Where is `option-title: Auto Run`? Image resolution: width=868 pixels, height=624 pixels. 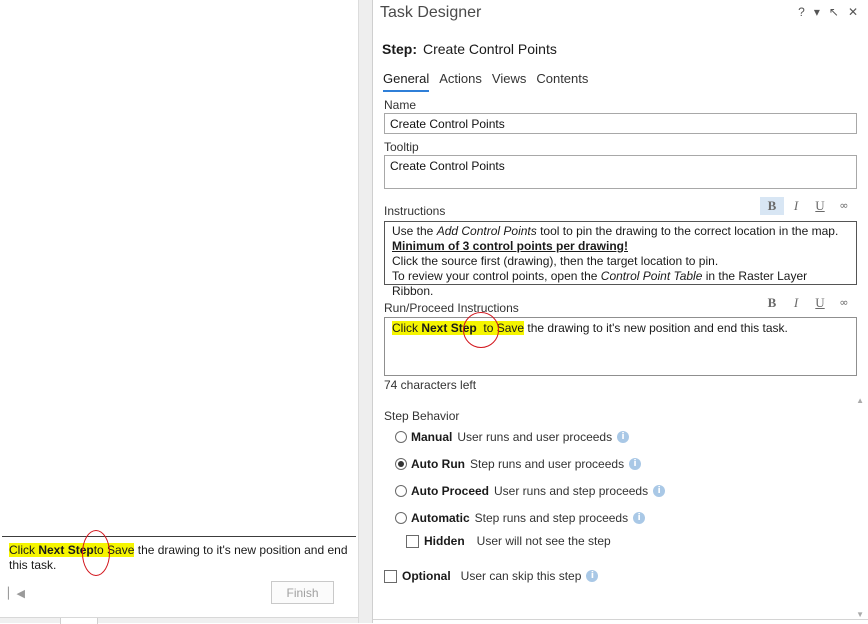 option-title: Auto Run is located at coordinates (438, 464).